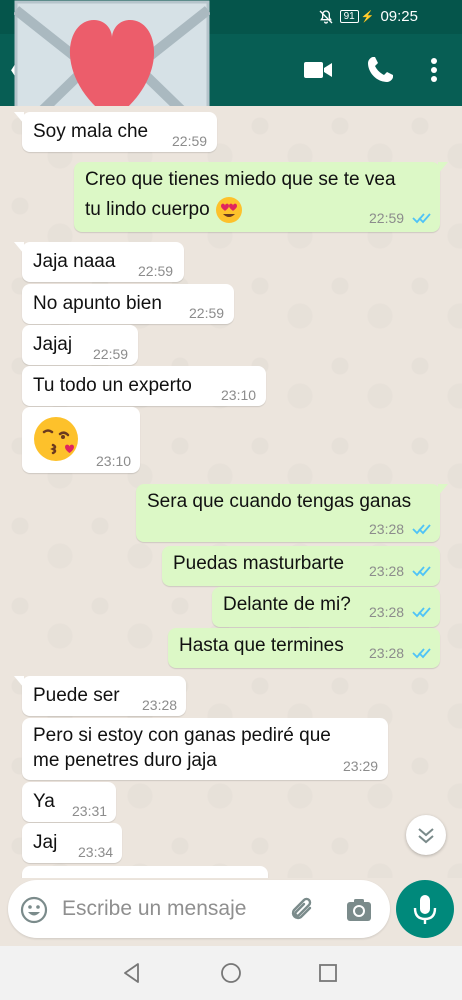 This screenshot has height=1000, width=462. I want to click on charging-icon: ⚡, so click(367, 17).